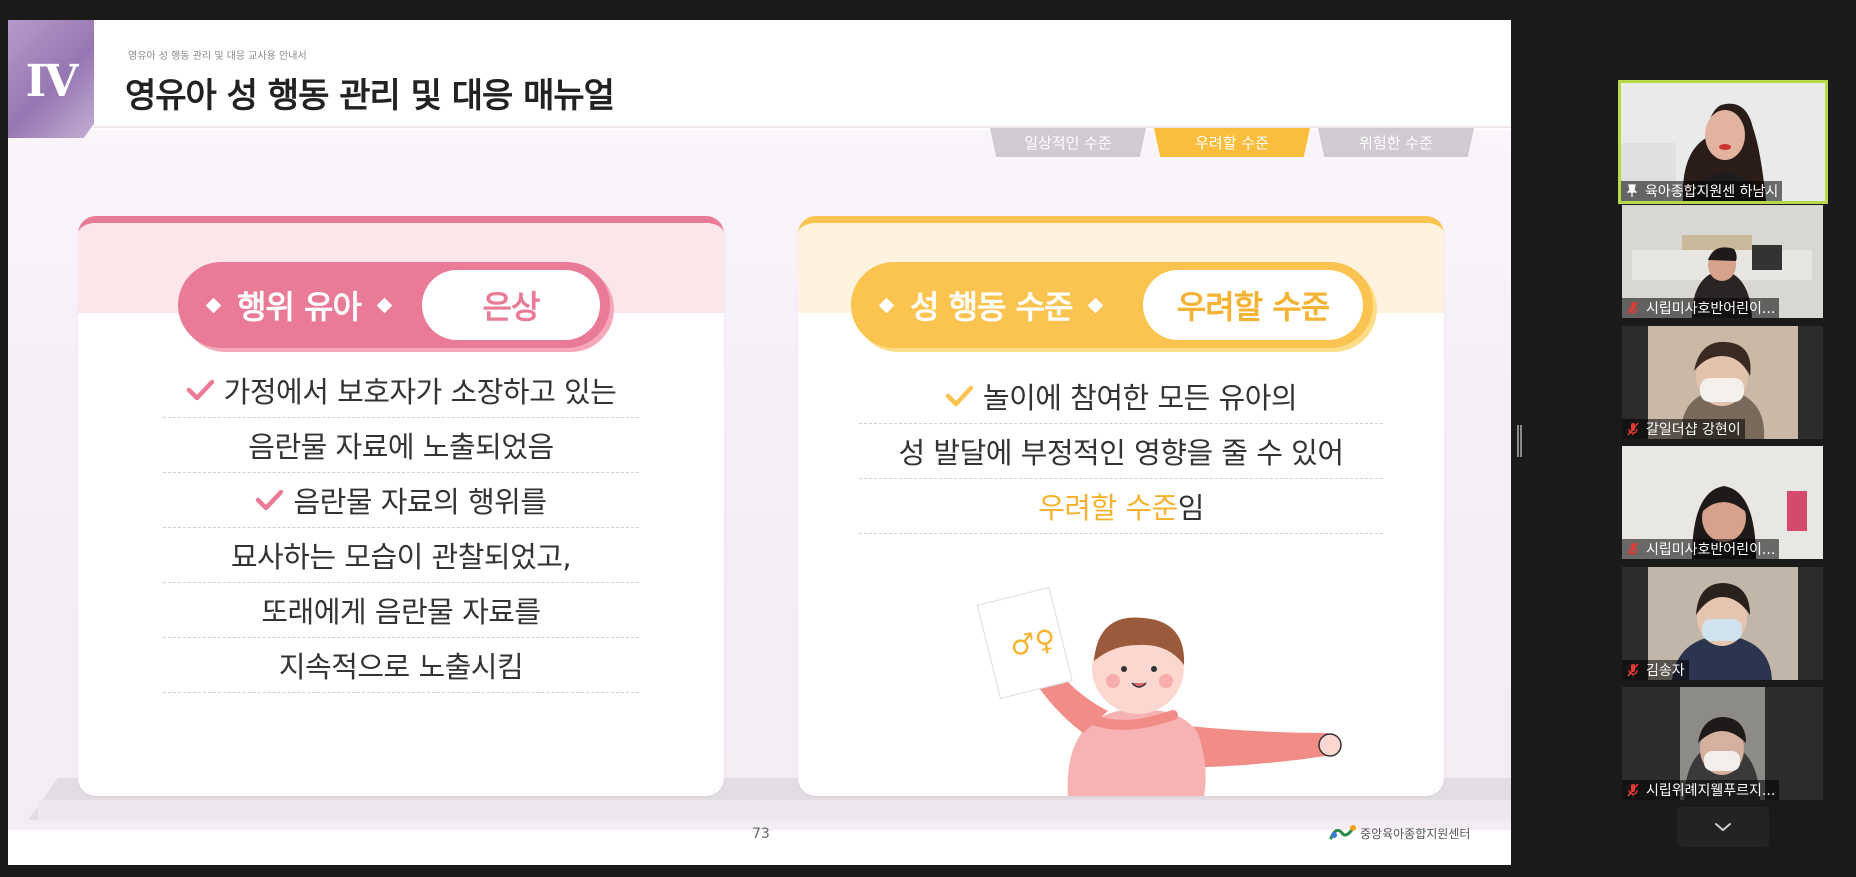 This screenshot has height=877, width=1856. I want to click on description-line: 놀이에 참여한 모든 유아의, so click(1121, 396).